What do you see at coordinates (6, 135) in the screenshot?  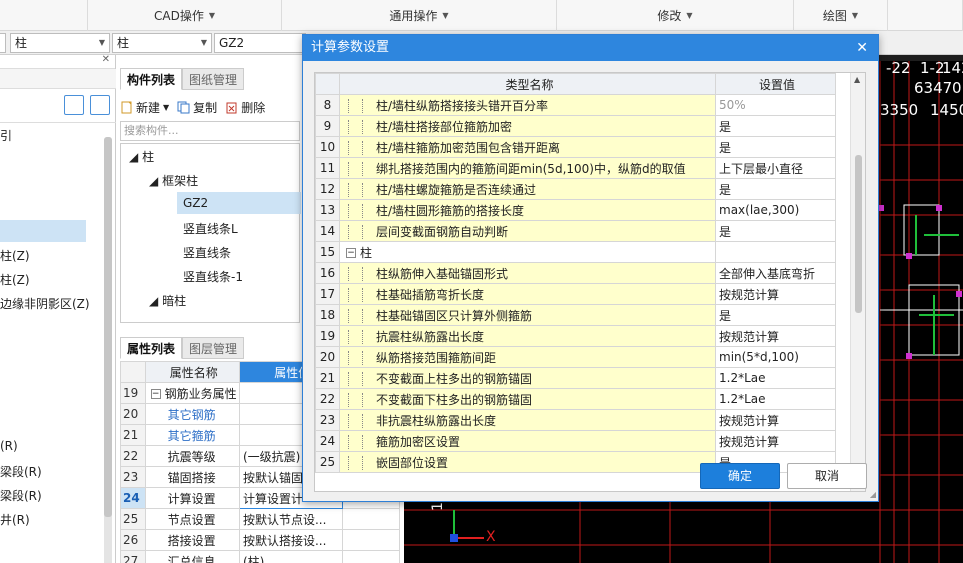 I see `left-panel-item: 引` at bounding box center [6, 135].